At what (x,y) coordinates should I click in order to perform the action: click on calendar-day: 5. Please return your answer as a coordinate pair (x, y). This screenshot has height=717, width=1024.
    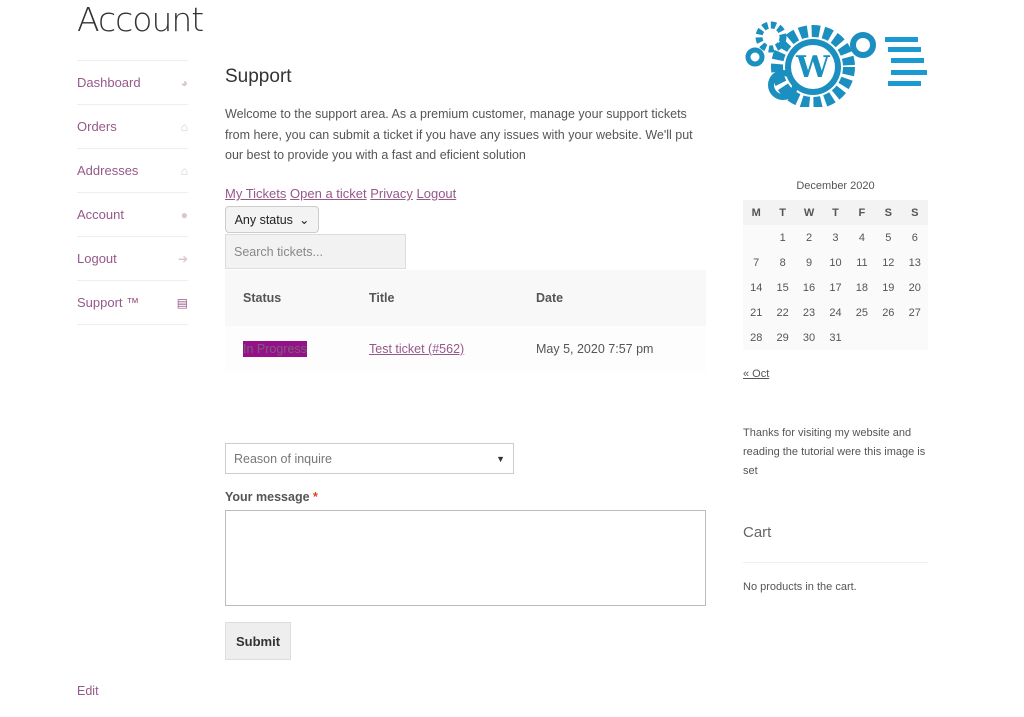
    Looking at the image, I should click on (888, 237).